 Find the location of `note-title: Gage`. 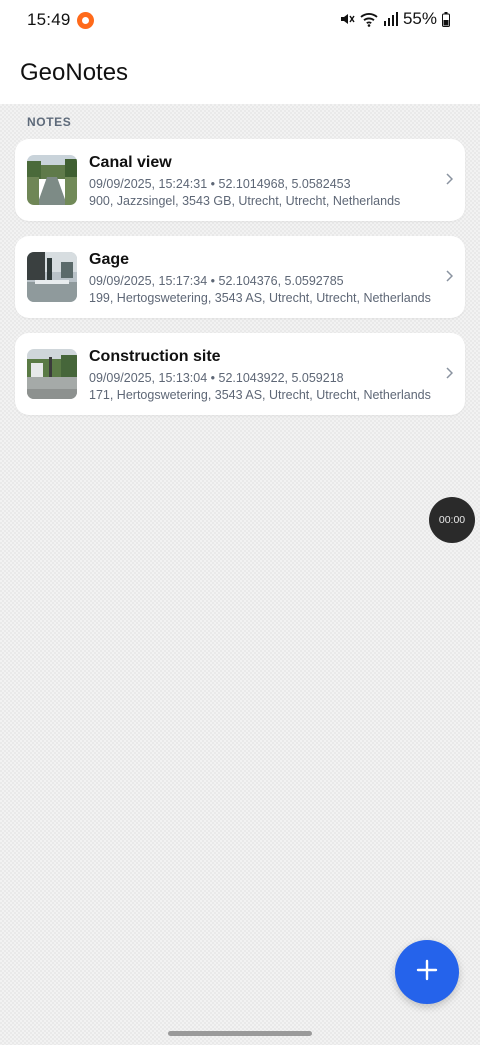

note-title: Gage is located at coordinates (109, 259).